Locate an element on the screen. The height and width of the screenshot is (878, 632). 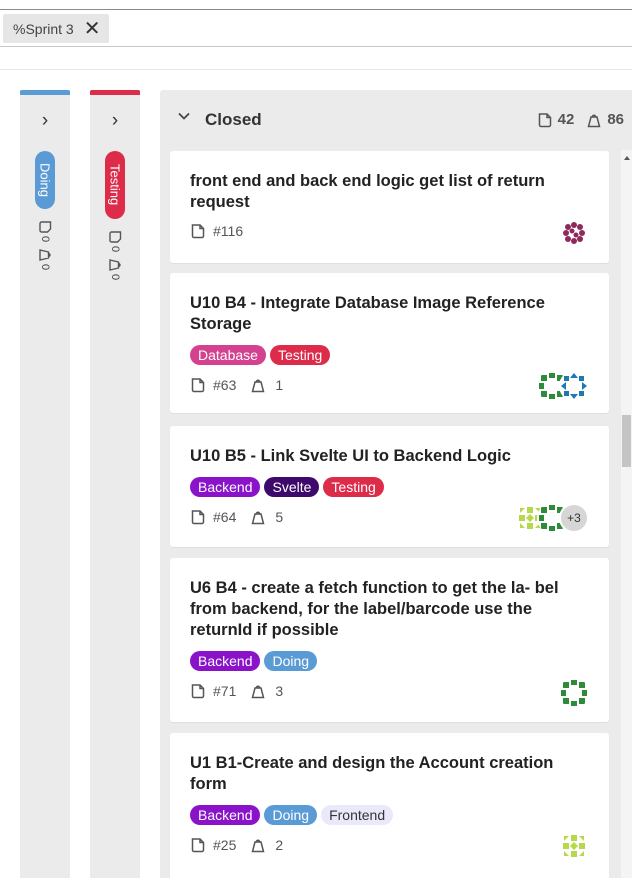
column-title-testing: Testing is located at coordinates (115, 185).